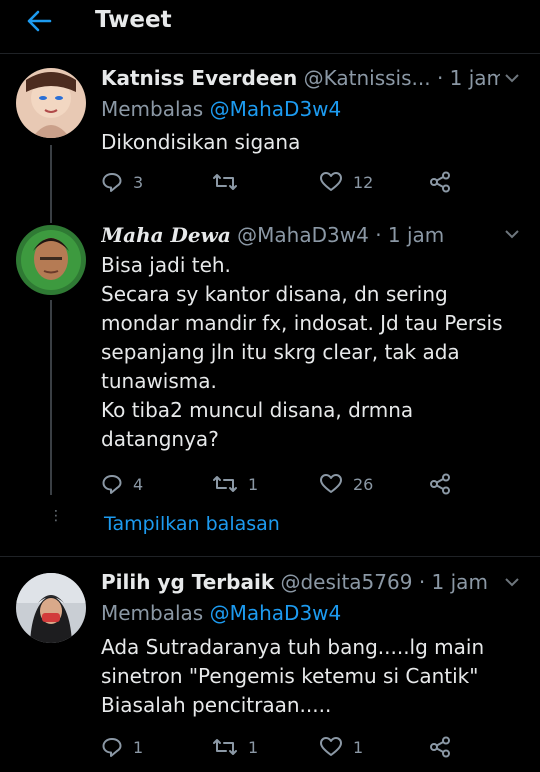 The height and width of the screenshot is (772, 540). What do you see at coordinates (281, 182) in the screenshot?
I see `tweet-actions: 3 12` at bounding box center [281, 182].